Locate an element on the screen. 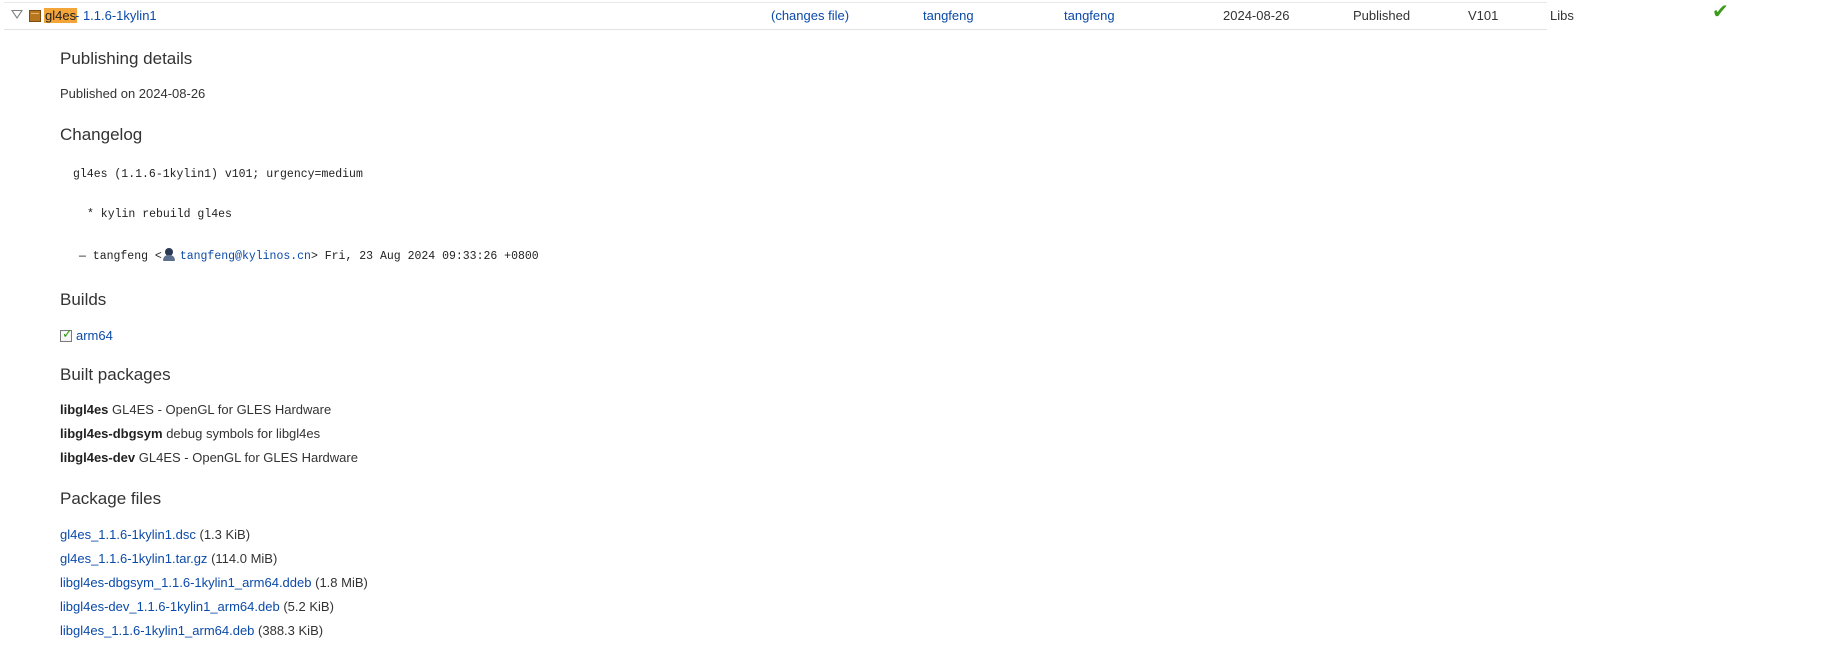 This screenshot has width=1846, height=646. package-file-size: (5.2 KiB) is located at coordinates (308, 606).